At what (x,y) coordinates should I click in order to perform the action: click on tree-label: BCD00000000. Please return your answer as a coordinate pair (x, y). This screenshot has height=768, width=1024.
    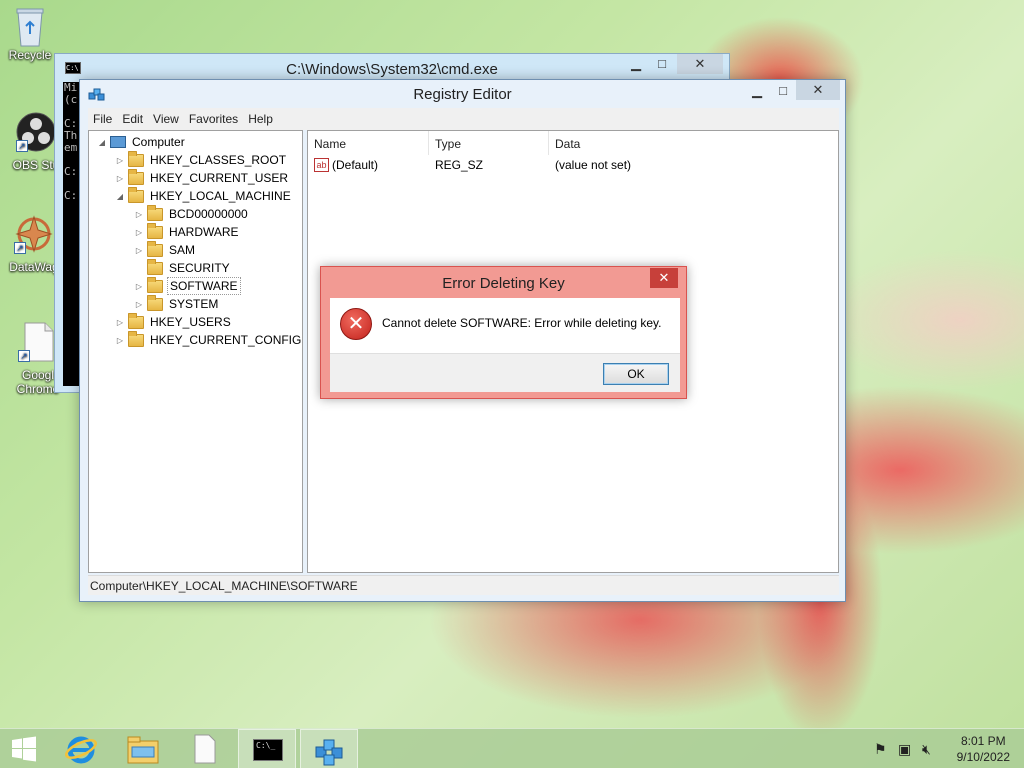
    Looking at the image, I should click on (208, 214).